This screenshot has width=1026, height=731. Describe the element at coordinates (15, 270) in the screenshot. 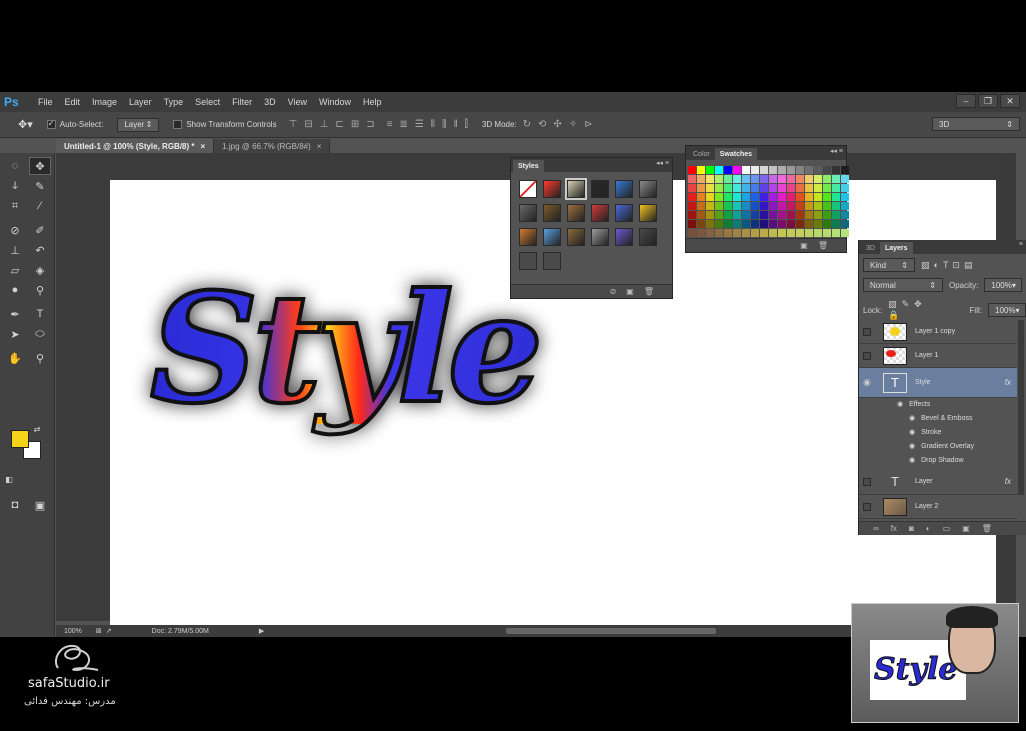

I see `eraser-tool-icon: ▱` at that location.